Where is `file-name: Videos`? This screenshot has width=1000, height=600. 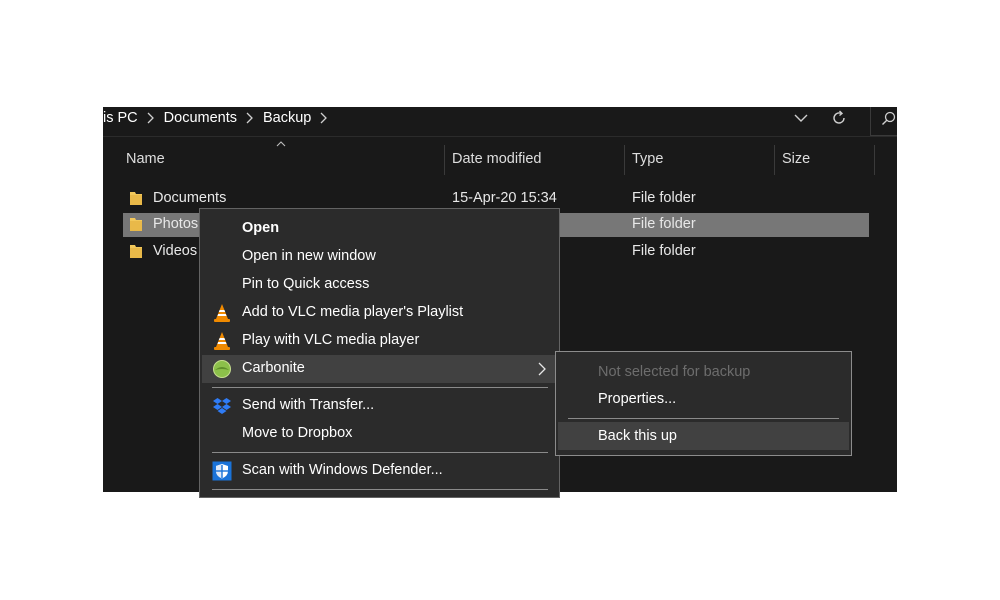 file-name: Videos is located at coordinates (175, 251).